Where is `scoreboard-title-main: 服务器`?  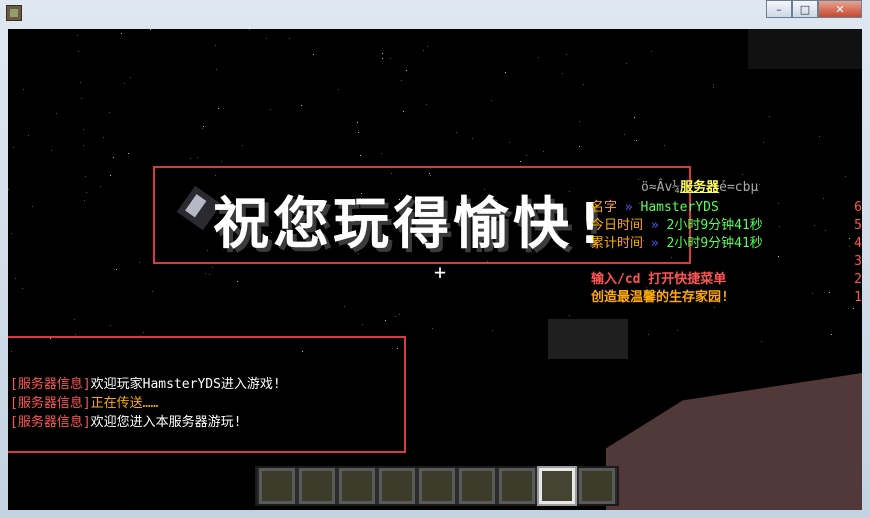
scoreboard-title-main: 服务器 is located at coordinates (700, 187).